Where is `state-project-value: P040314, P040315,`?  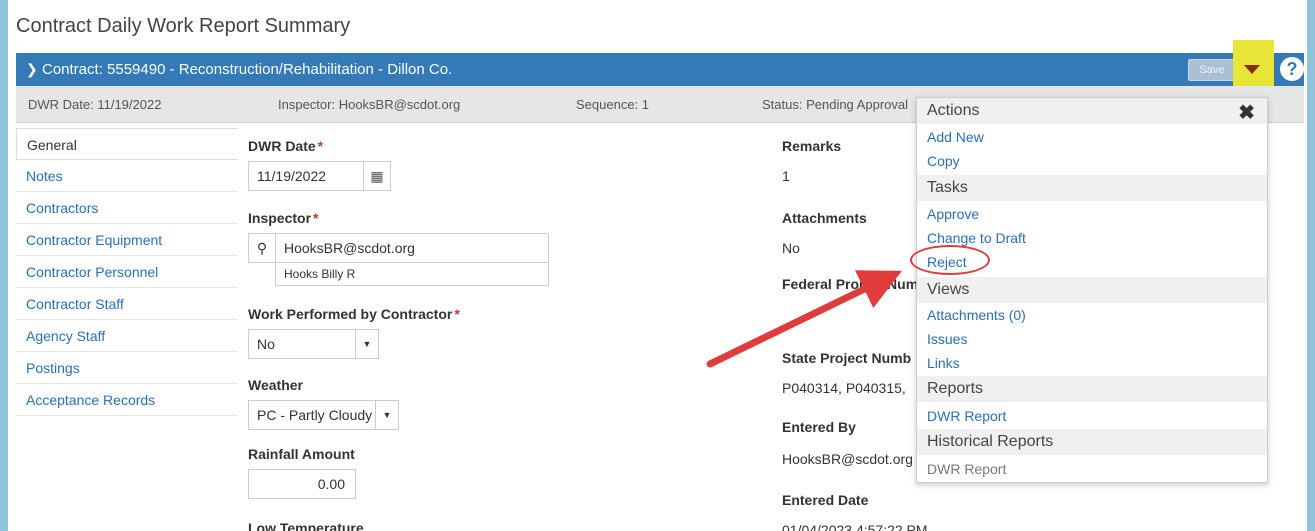 state-project-value: P040314, P040315, is located at coordinates (844, 388).